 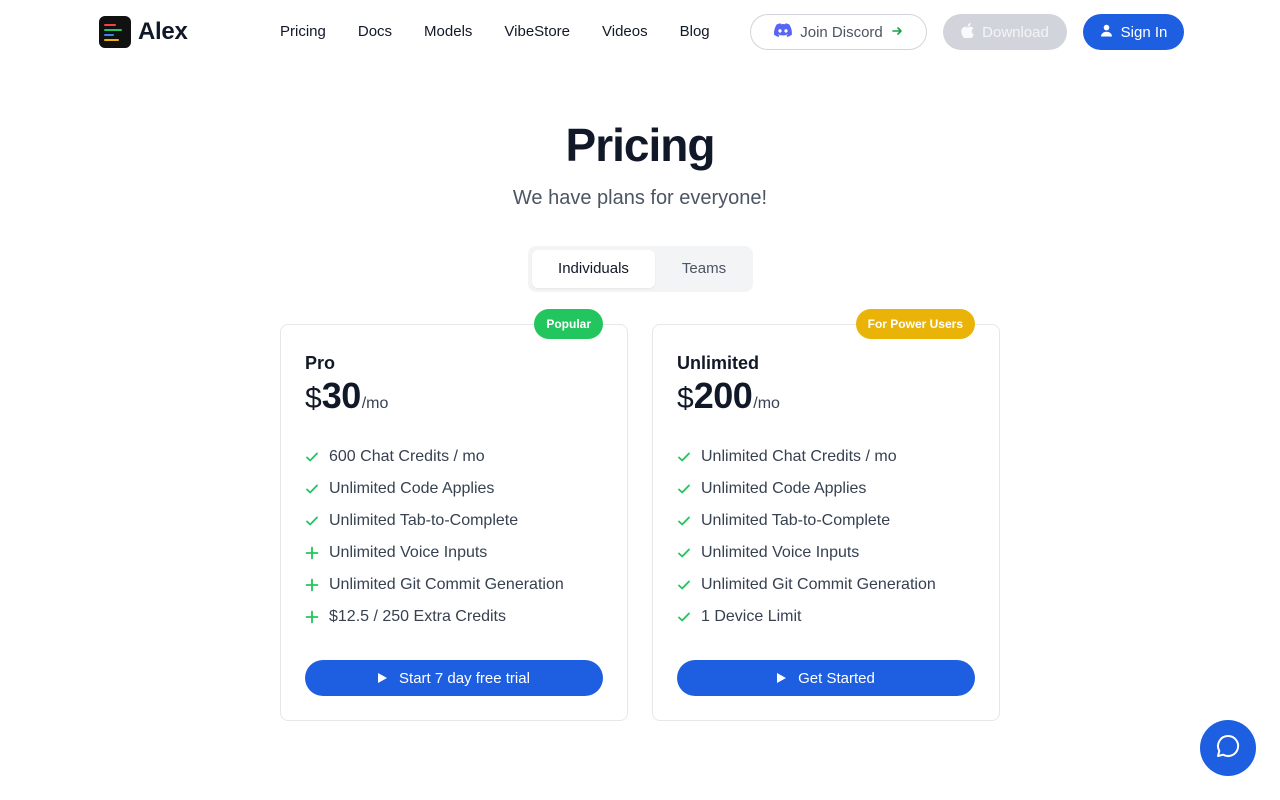 I want to click on price-amount: 30, so click(x=341, y=395).